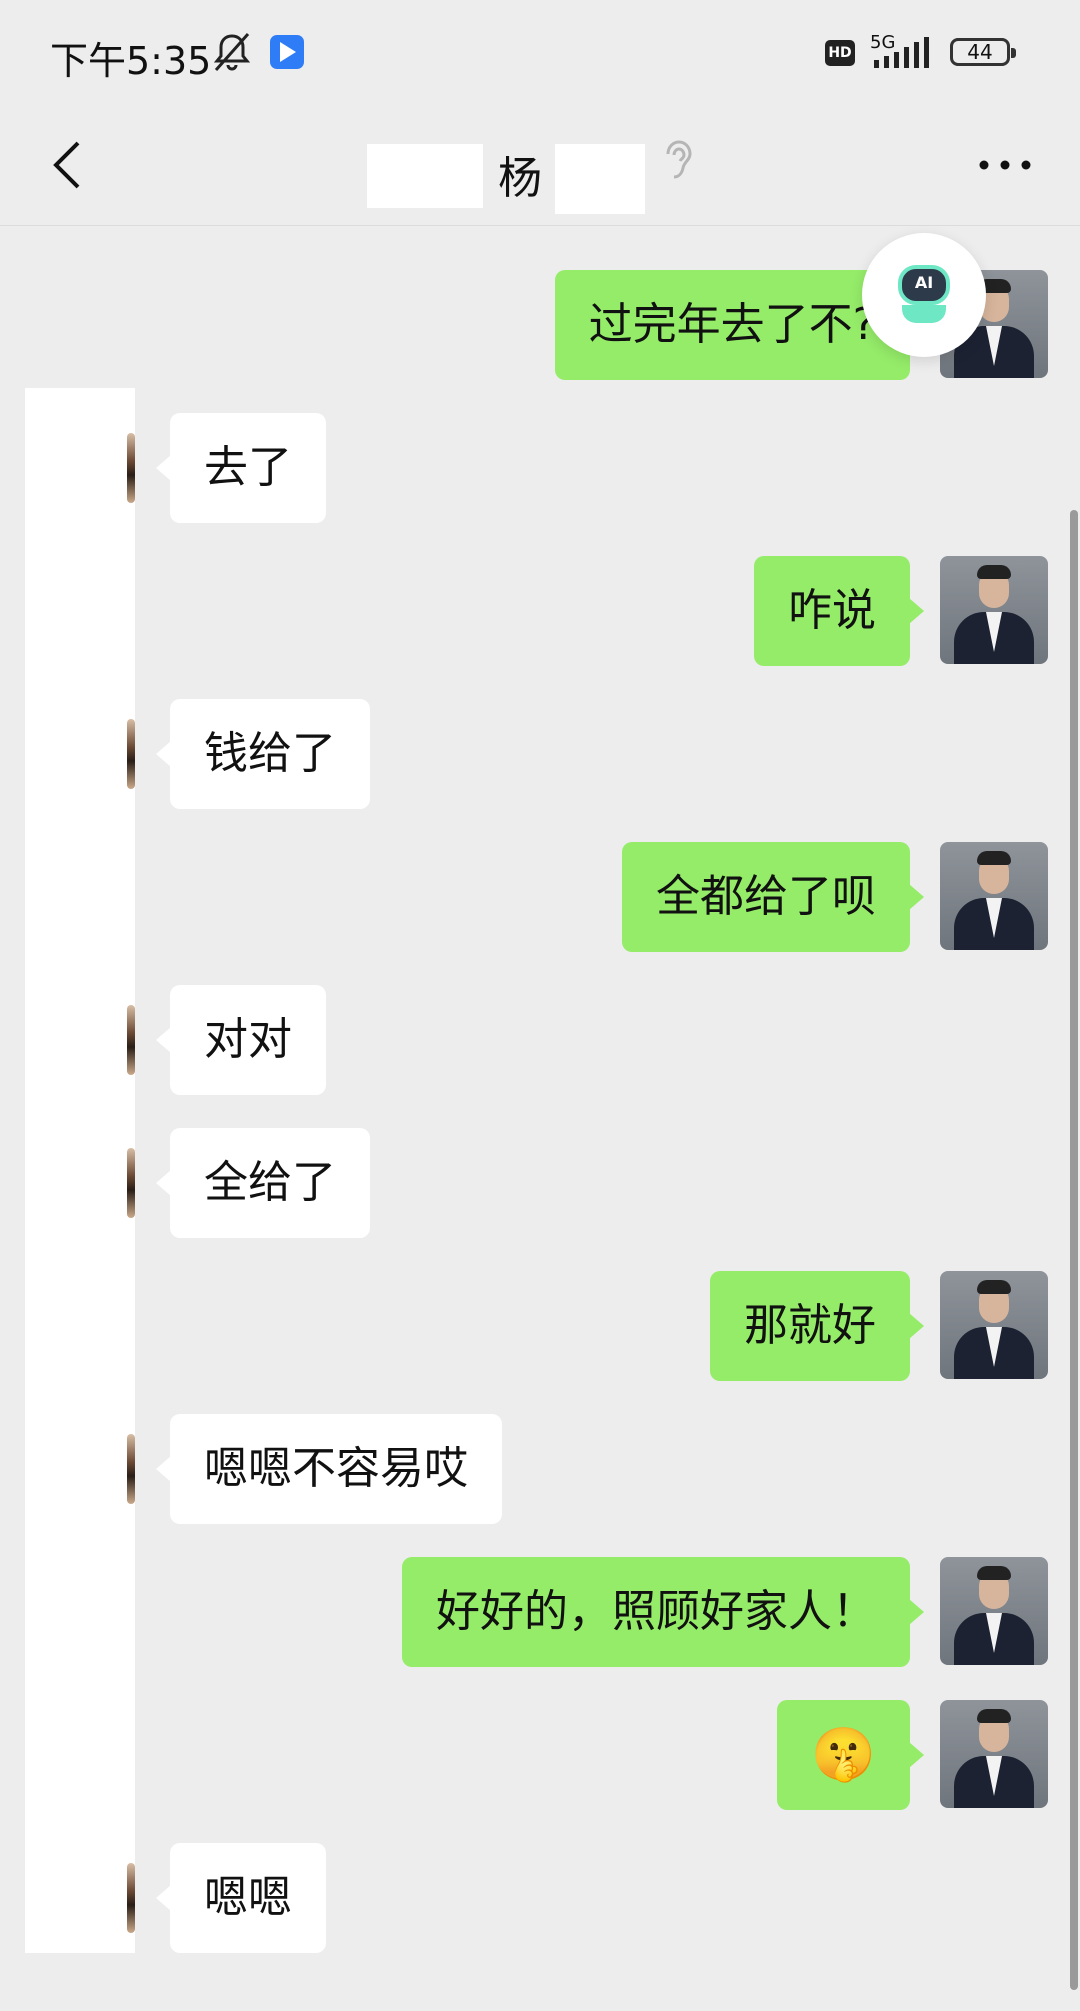 Image resolution: width=1080 pixels, height=2011 pixels. Describe the element at coordinates (663, 1612) in the screenshot. I see `message-bubble: 好好的，照顾好家人！` at that location.